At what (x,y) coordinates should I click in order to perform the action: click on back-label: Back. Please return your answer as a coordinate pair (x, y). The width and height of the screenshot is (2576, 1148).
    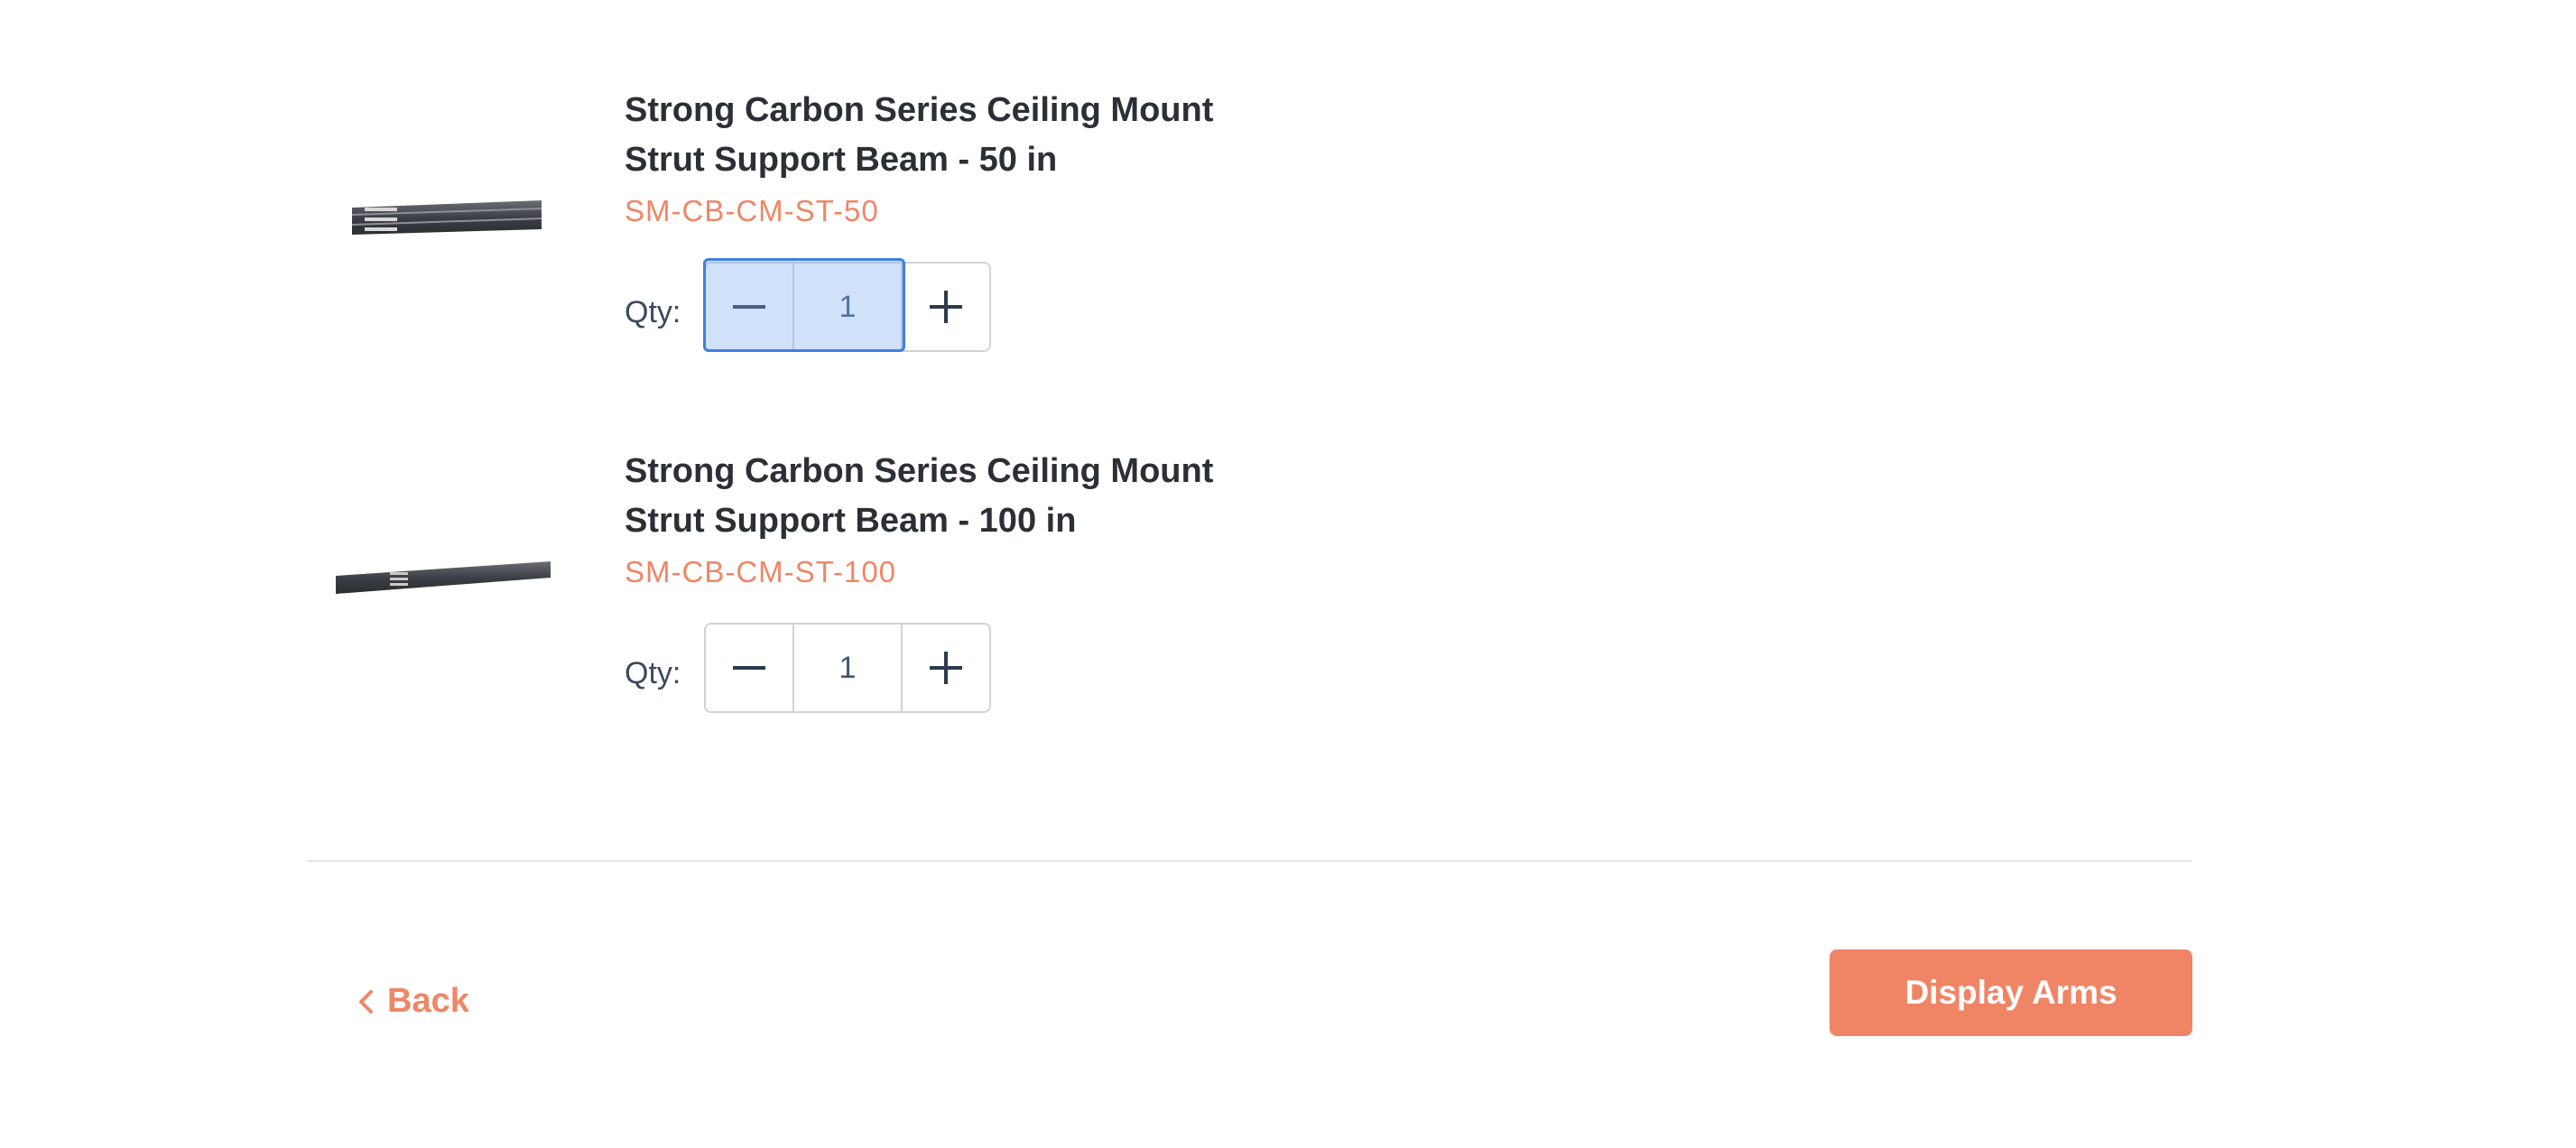
    Looking at the image, I should click on (428, 1001).